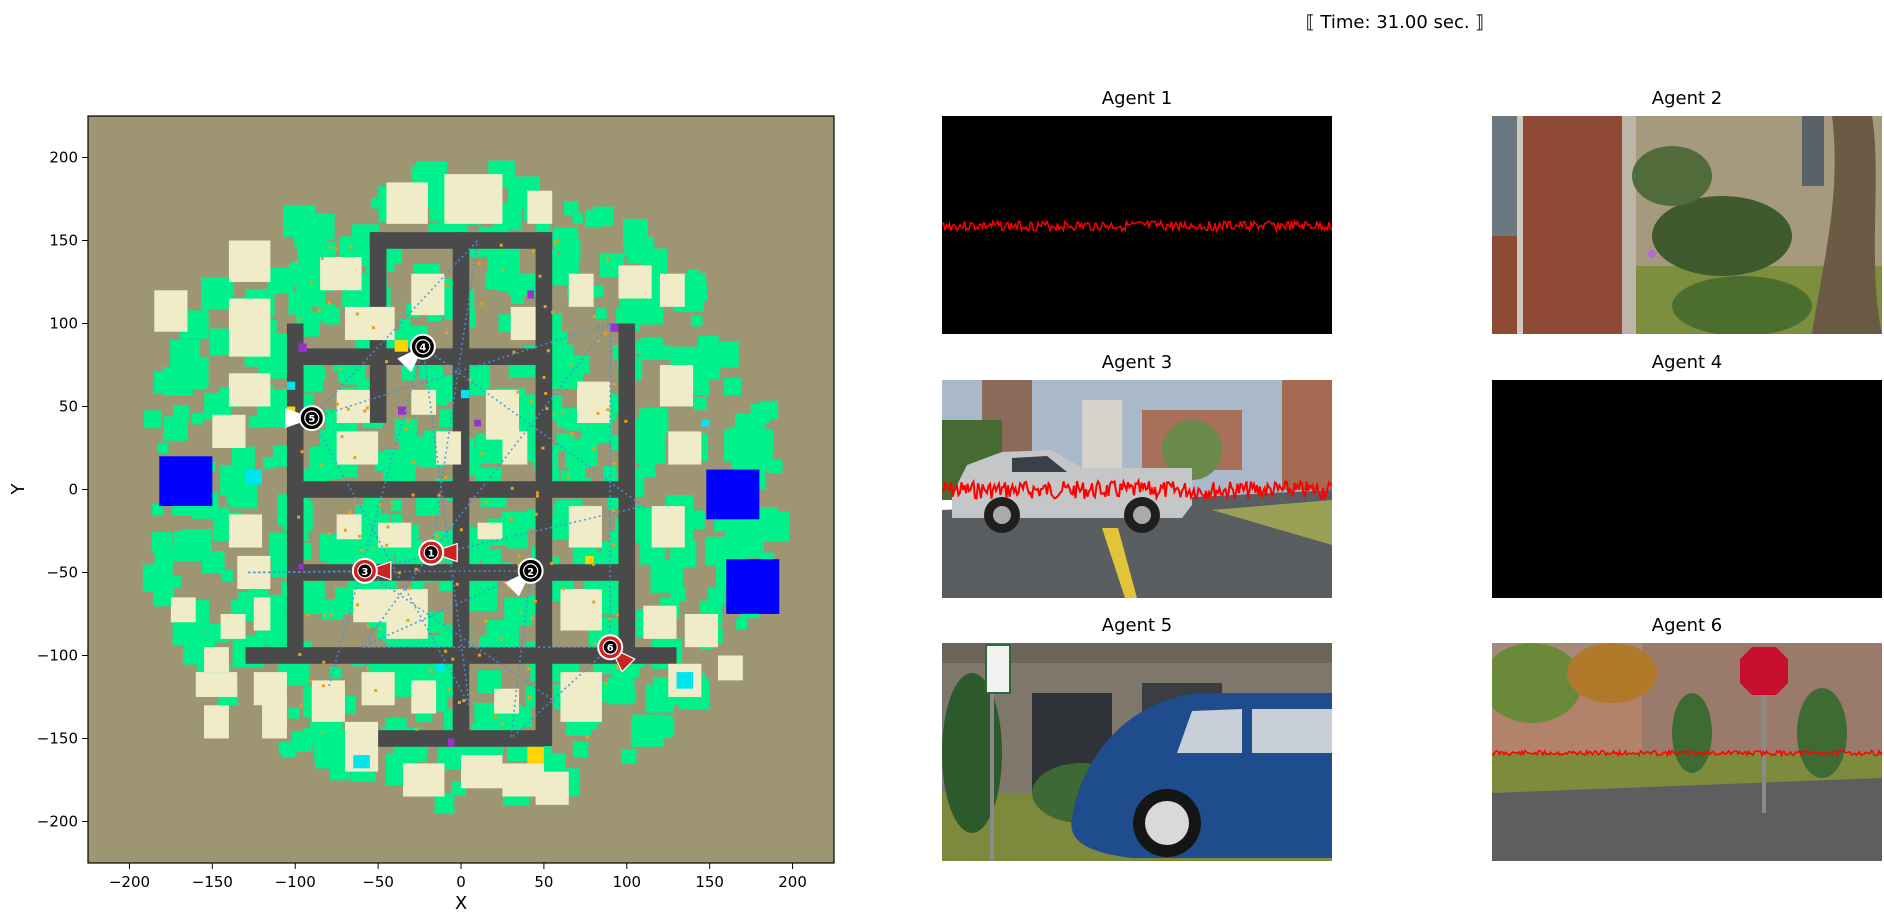  Describe the element at coordinates (63, 241) in the screenshot. I see `y-tick-label: 150` at that location.